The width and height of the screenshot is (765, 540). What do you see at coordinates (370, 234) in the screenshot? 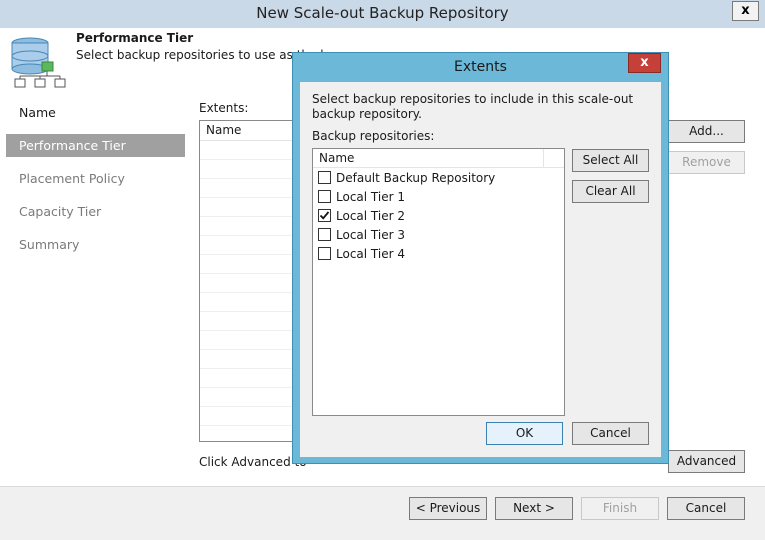
I see `repository-name: Local Tier 3` at bounding box center [370, 234].